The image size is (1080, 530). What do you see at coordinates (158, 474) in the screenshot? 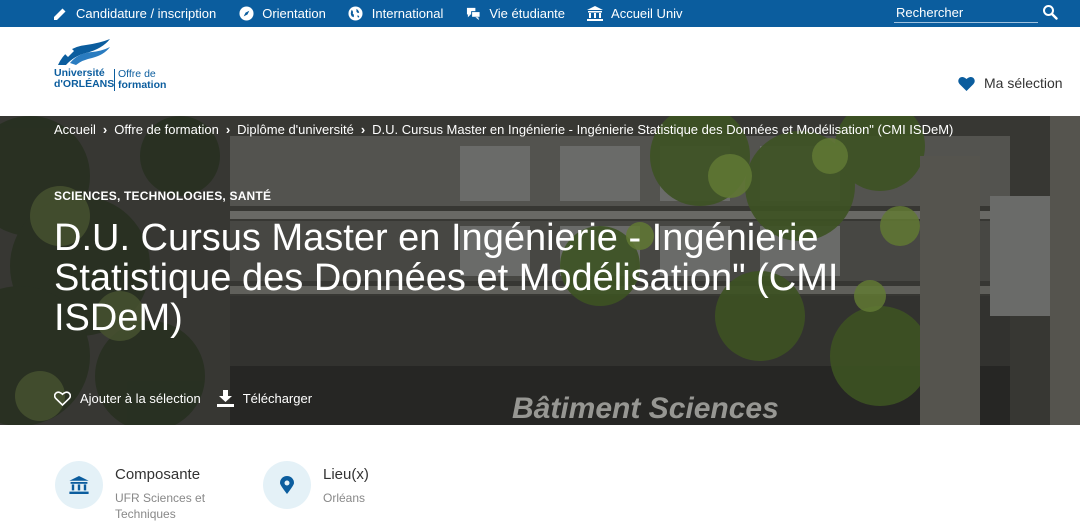
I see `composante-heading: Composante` at bounding box center [158, 474].